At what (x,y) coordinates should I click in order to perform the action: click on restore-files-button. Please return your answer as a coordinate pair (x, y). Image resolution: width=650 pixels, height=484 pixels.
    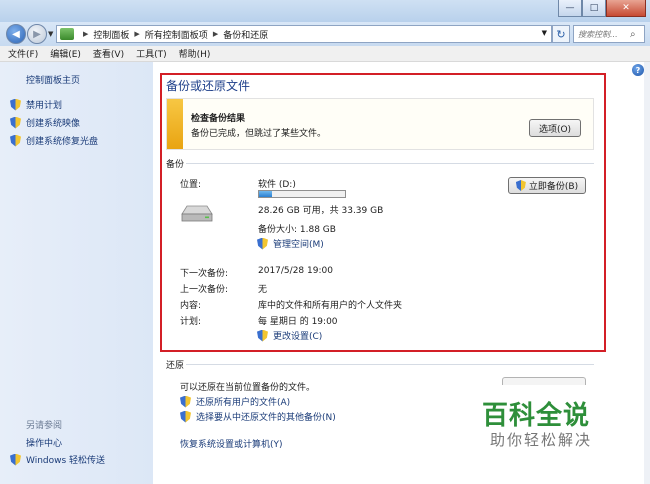
    Looking at the image, I should click on (544, 381).